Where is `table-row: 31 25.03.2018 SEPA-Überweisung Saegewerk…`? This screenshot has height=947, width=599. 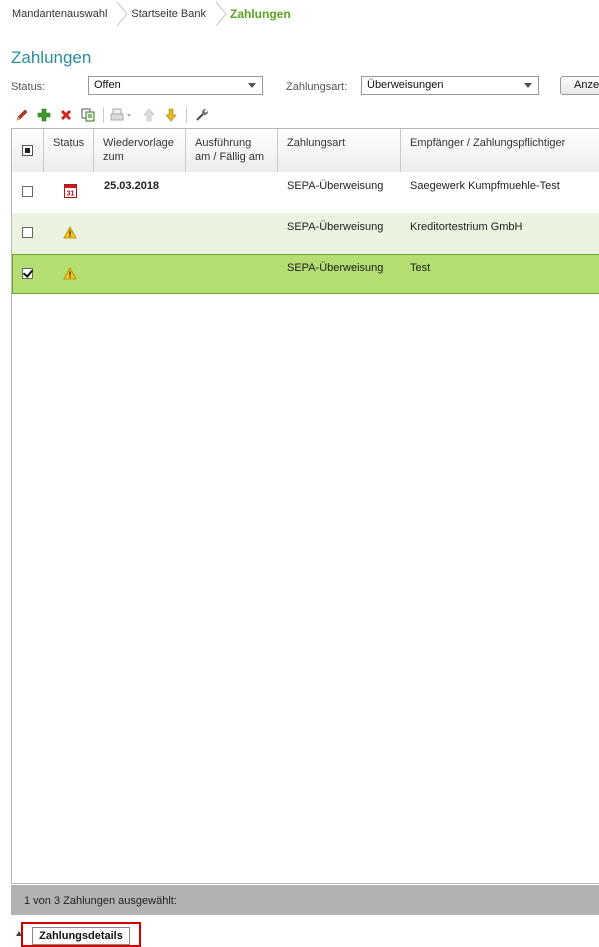 table-row: 31 25.03.2018 SEPA-Überweisung Saegewerk… is located at coordinates (305, 192).